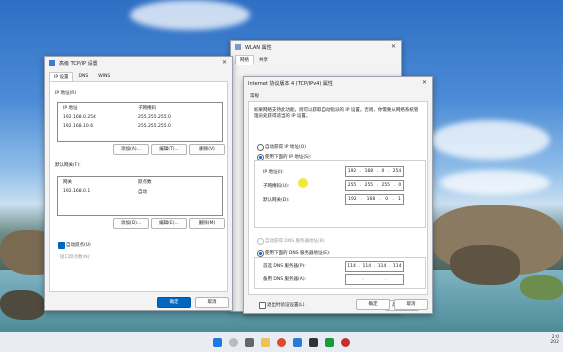 Image resolution: width=563 pixels, height=352 pixels. What do you see at coordinates (68, 165) in the screenshot?
I see `group-label: 默认网关(F):` at bounding box center [68, 165].